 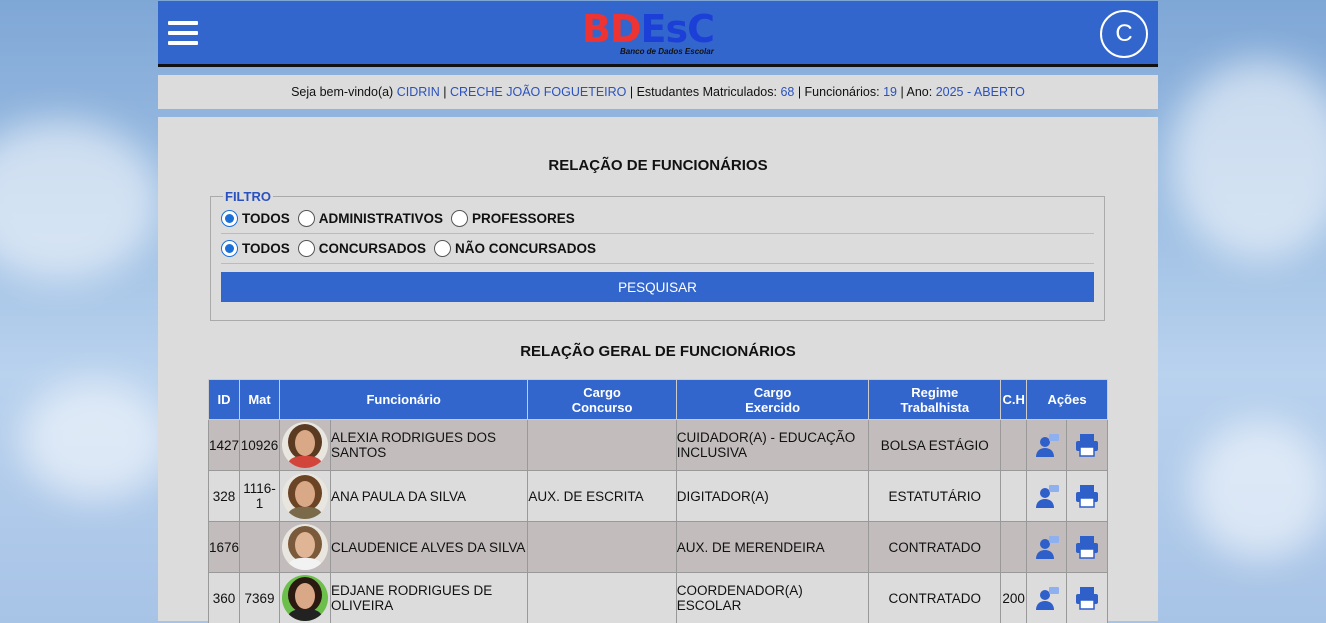 What do you see at coordinates (1014, 597) in the screenshot?
I see `cell-ch: 200` at bounding box center [1014, 597].